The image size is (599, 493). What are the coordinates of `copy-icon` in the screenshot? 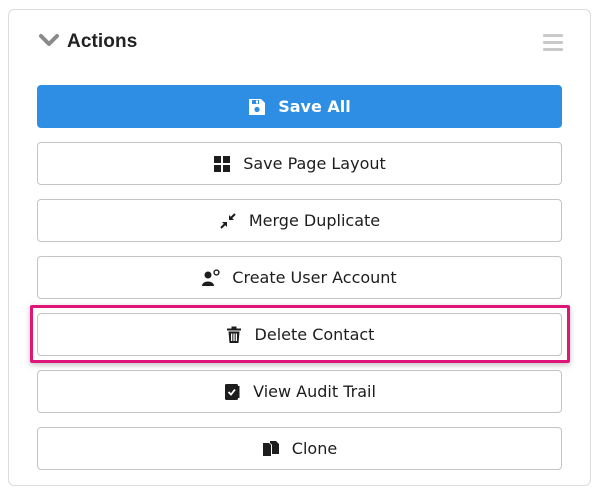 It's located at (271, 449).